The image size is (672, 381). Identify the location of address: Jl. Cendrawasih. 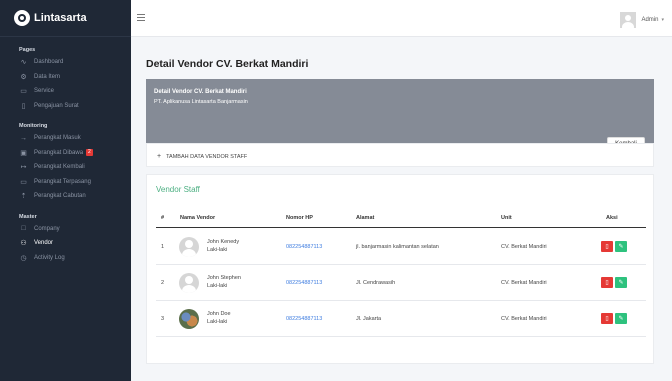
(376, 283).